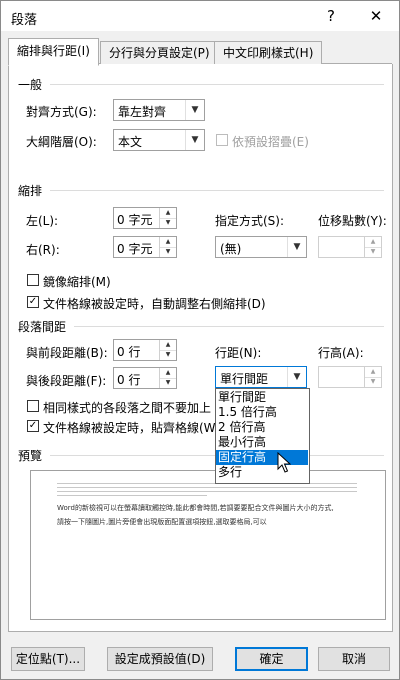  I want to click on close-button: ✕, so click(376, 16).